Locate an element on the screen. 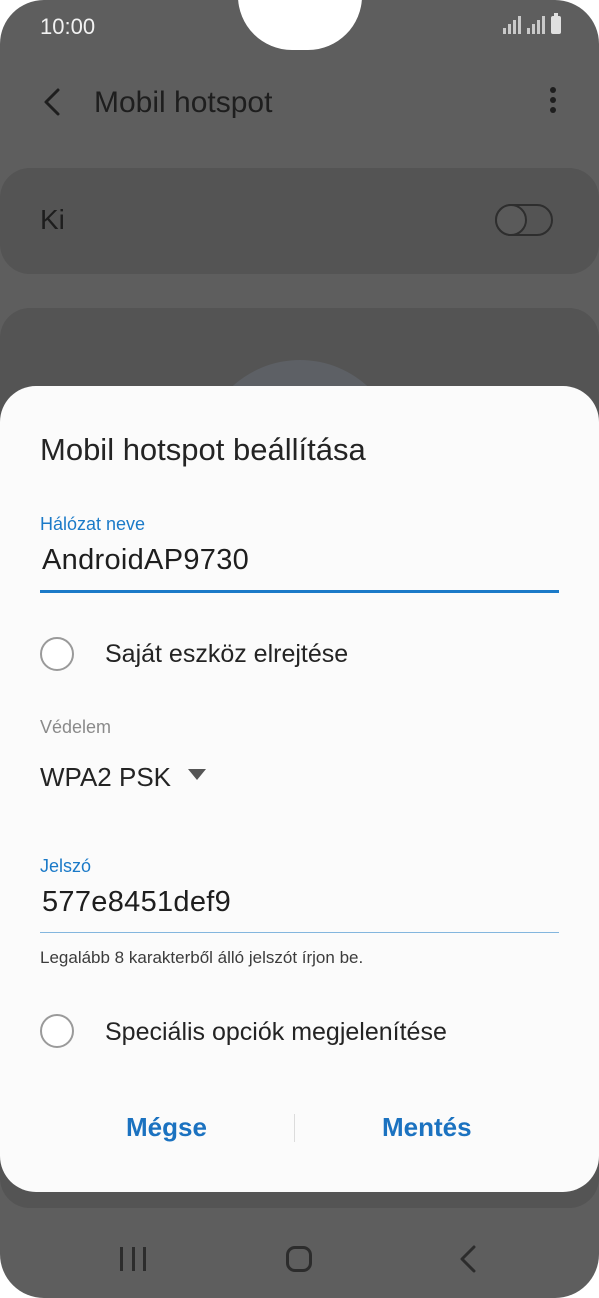  network-name-label: Hálózat neve is located at coordinates (93, 524).